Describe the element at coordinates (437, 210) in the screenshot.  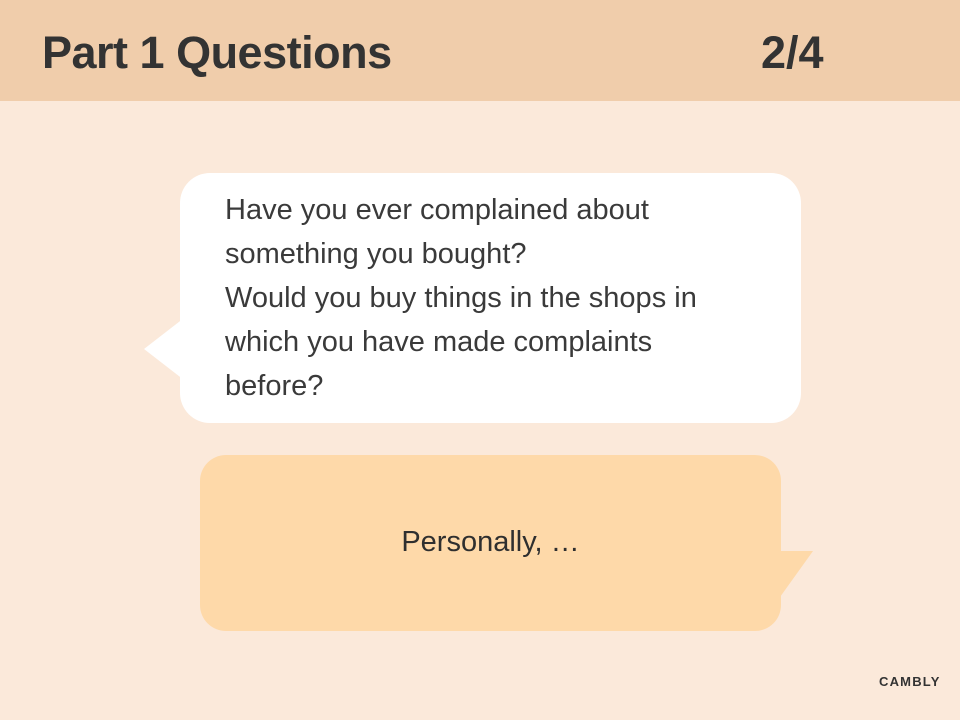
I see `question-line: Have you ever complained about` at that location.